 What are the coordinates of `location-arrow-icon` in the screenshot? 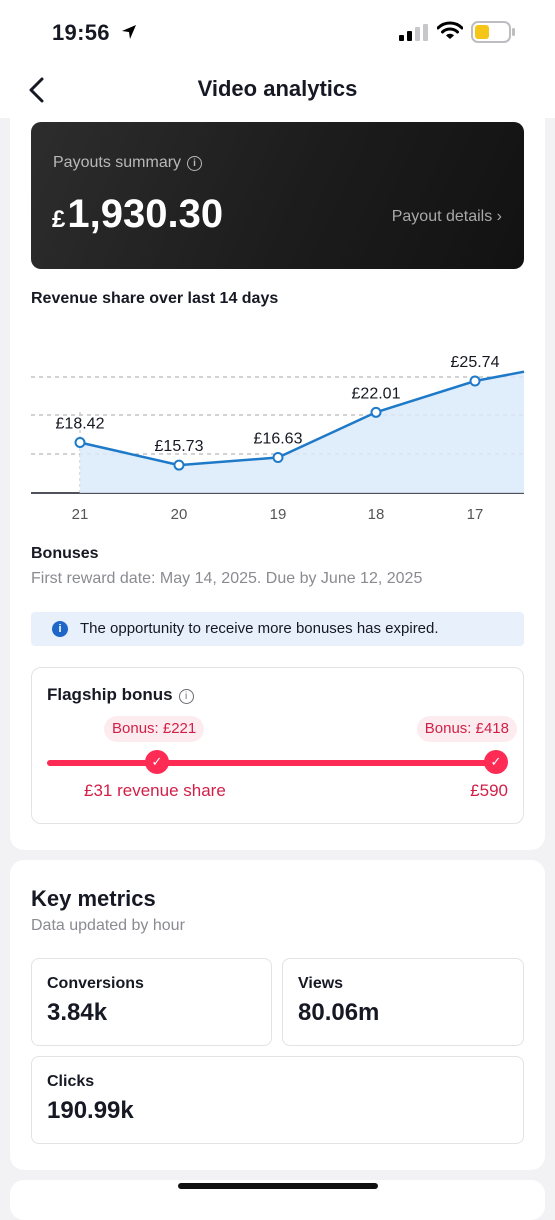 It's located at (129, 32).